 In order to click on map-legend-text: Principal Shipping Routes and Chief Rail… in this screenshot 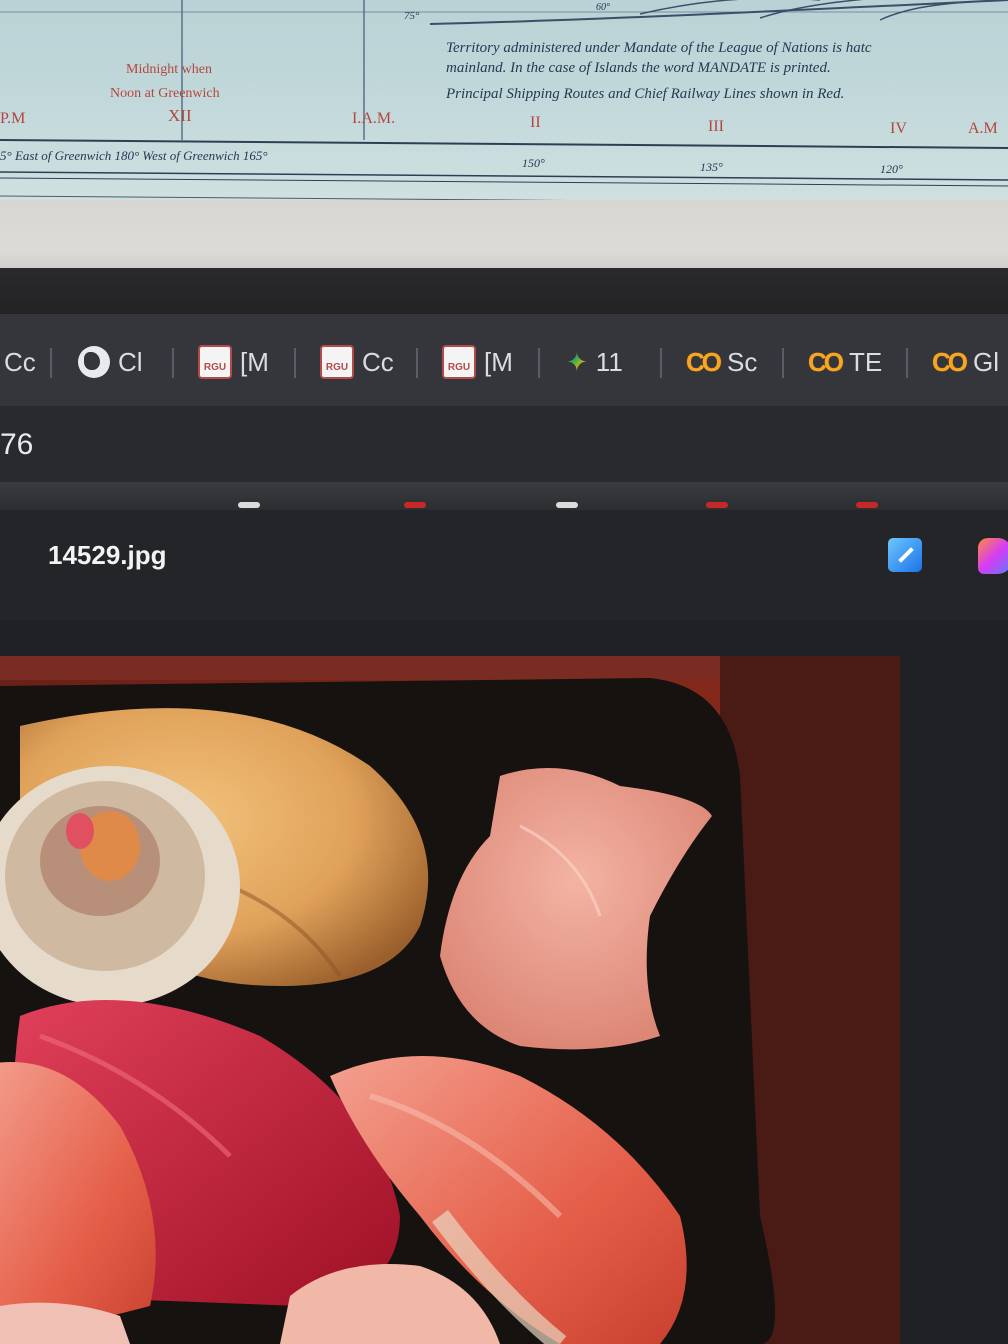, I will do `click(645, 94)`.